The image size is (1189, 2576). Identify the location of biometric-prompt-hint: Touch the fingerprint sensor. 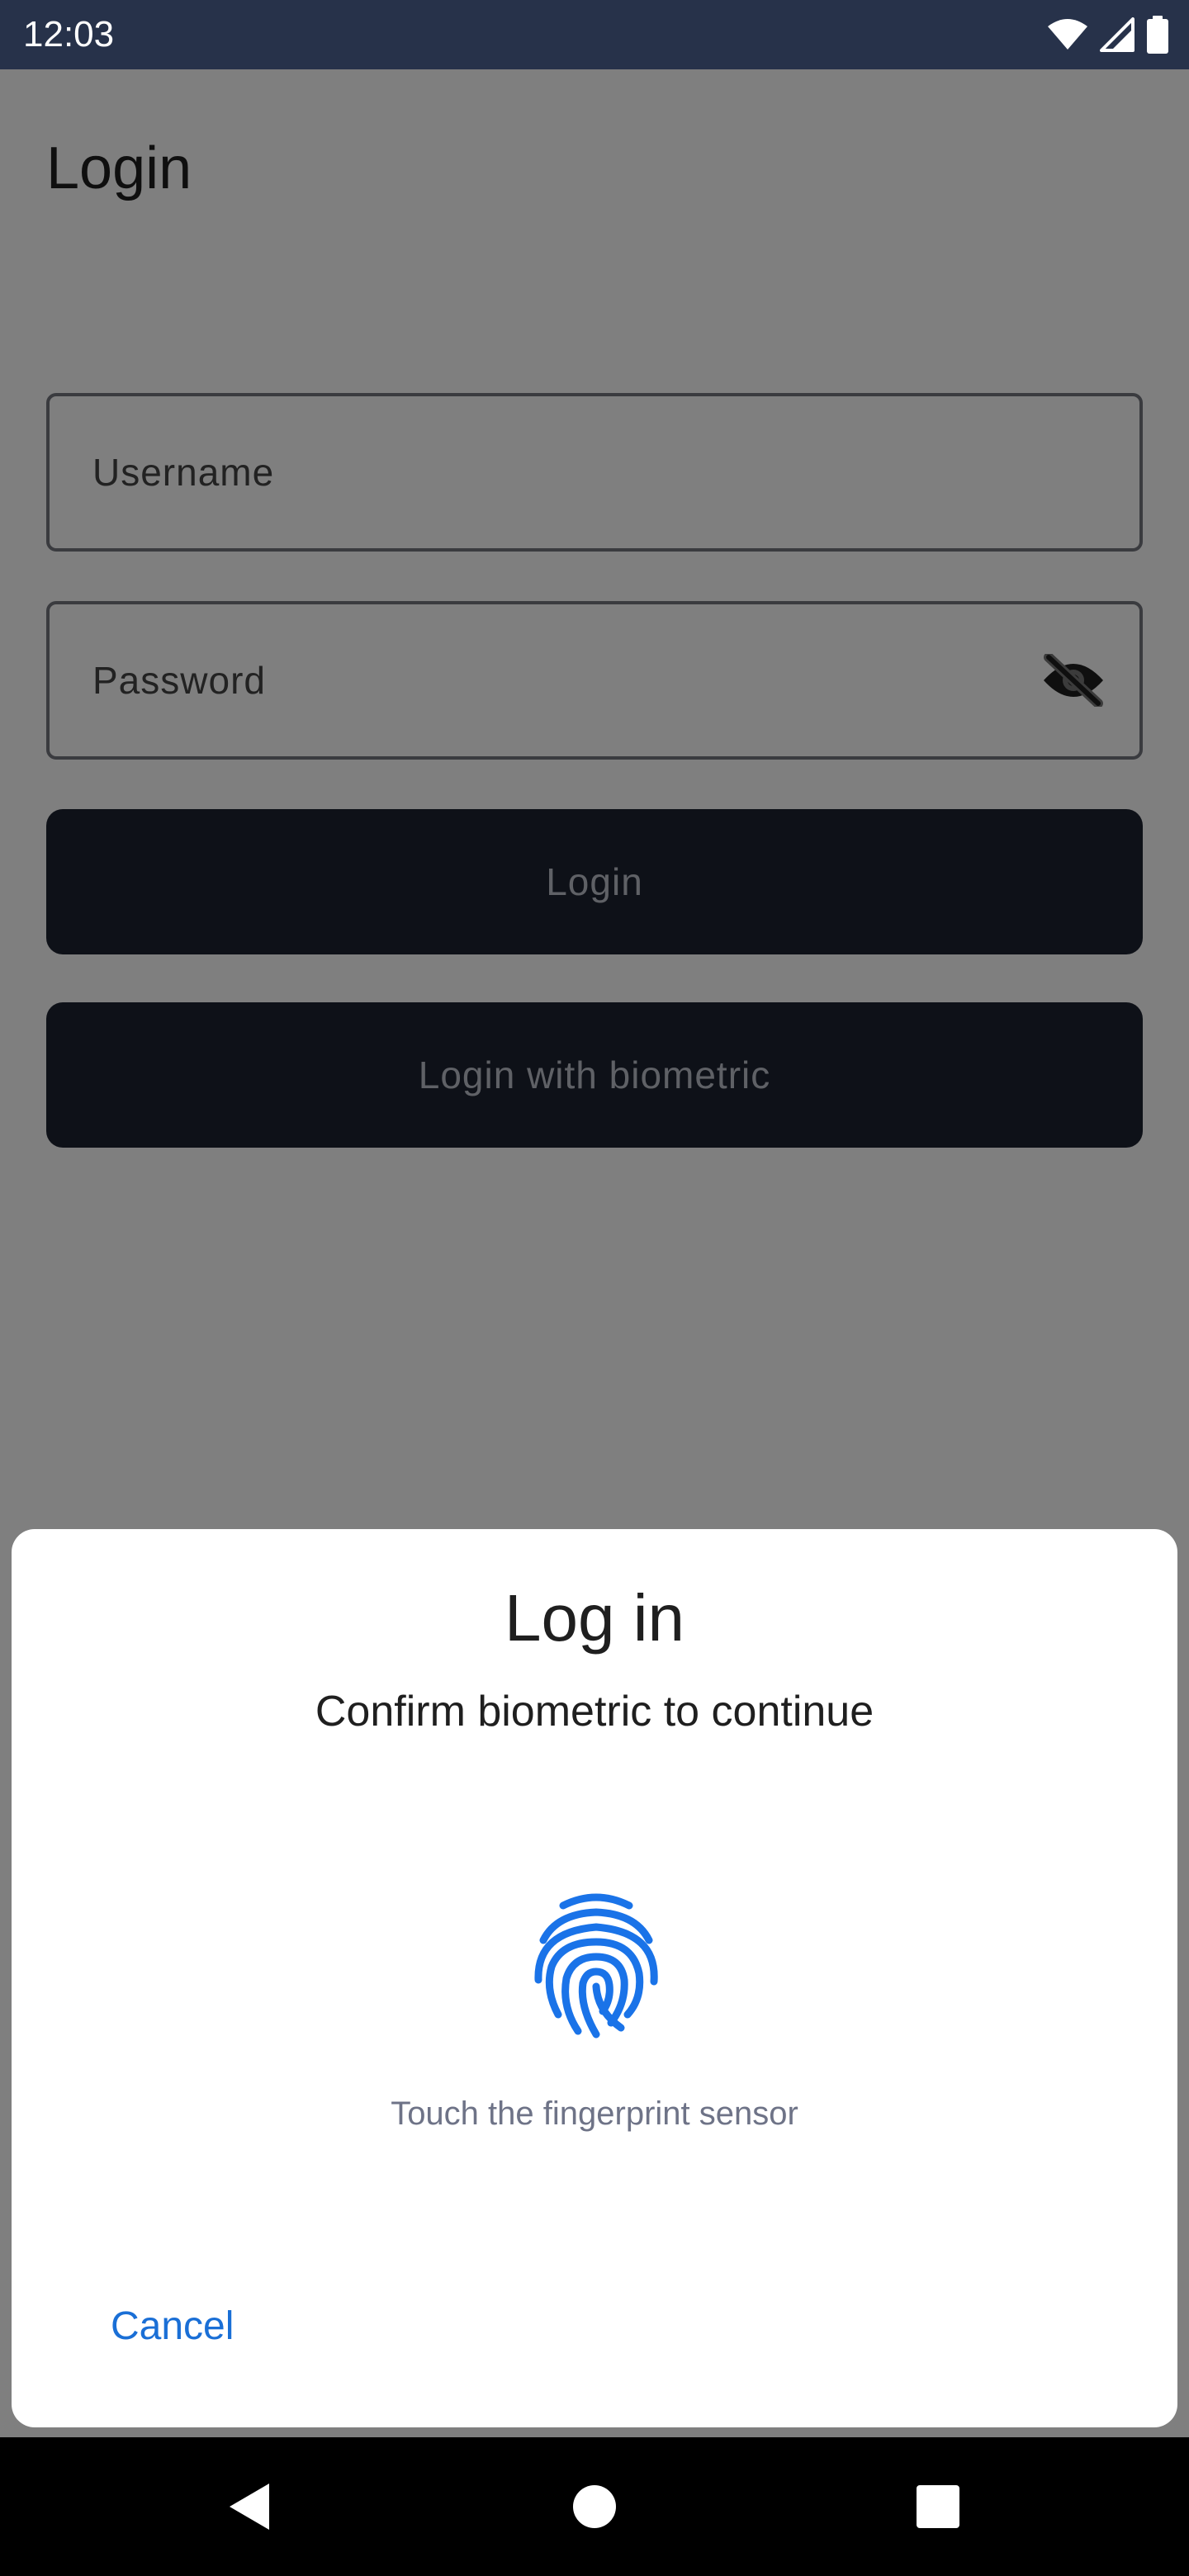
(594, 2113).